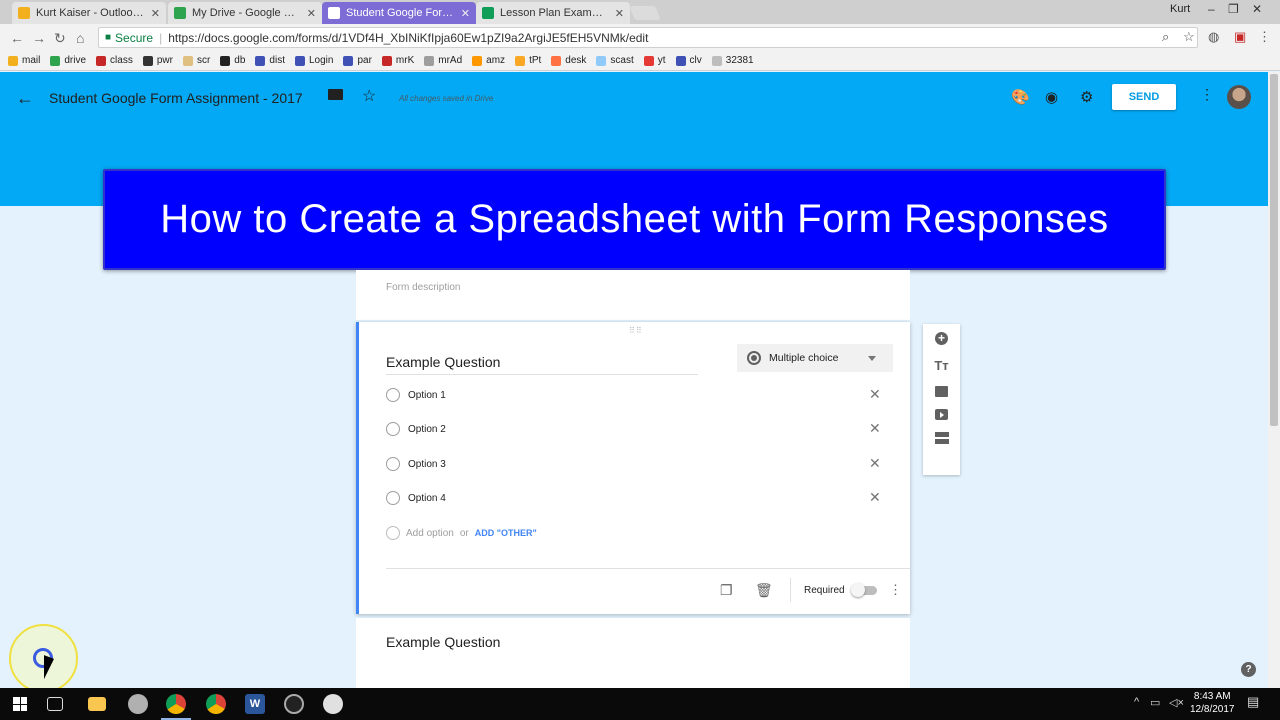 The height and width of the screenshot is (720, 1280). I want to click on bookmark-item: mrAd, so click(443, 60).